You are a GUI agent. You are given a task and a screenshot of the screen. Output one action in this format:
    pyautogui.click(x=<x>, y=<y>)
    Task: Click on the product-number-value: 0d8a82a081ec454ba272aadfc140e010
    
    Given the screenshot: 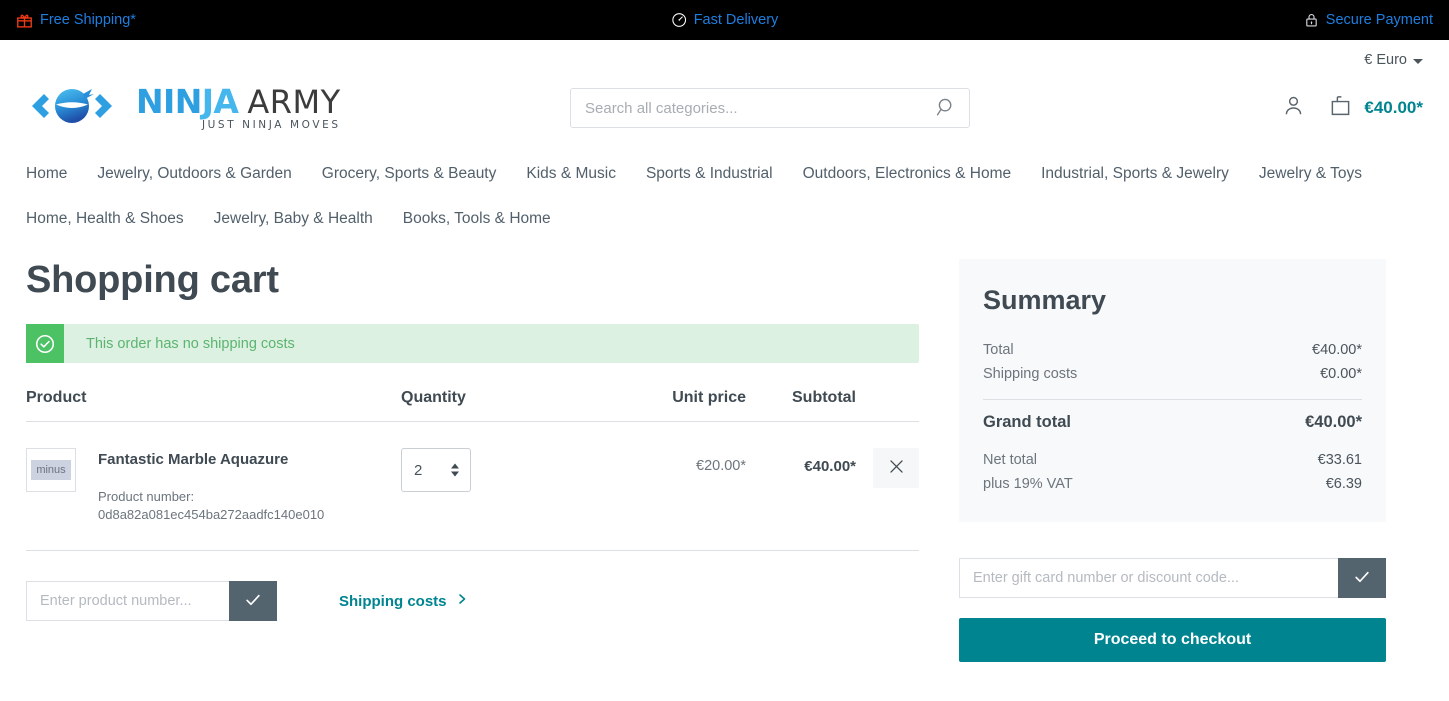 What is the action you would take?
    pyautogui.click(x=211, y=515)
    